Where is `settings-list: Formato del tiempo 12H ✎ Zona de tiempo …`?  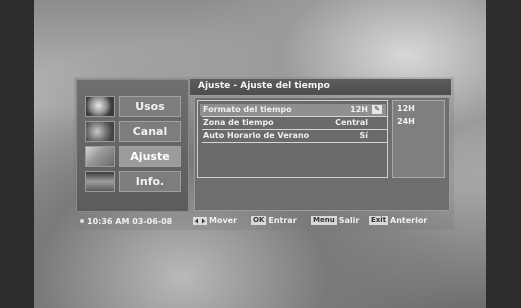 settings-list: Formato del tiempo 12H ✎ Zona de tiempo … is located at coordinates (292, 139).